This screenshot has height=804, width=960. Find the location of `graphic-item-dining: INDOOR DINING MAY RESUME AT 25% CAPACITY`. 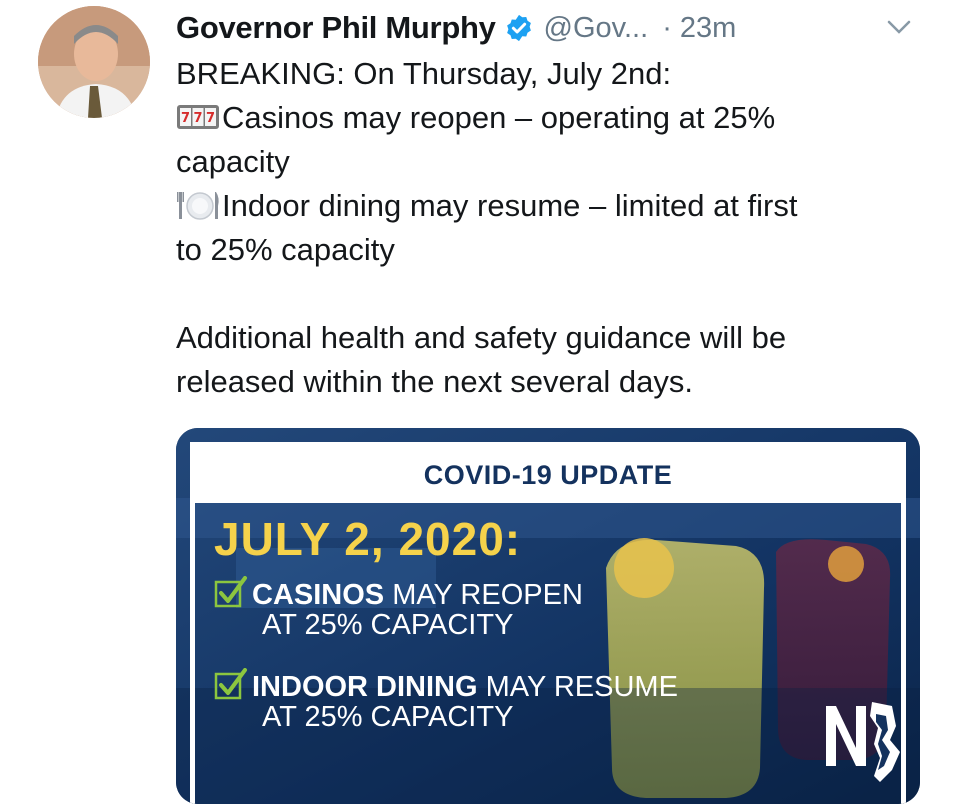

graphic-item-dining: INDOOR DINING MAY RESUME AT 25% CAPACITY is located at coordinates (446, 700).